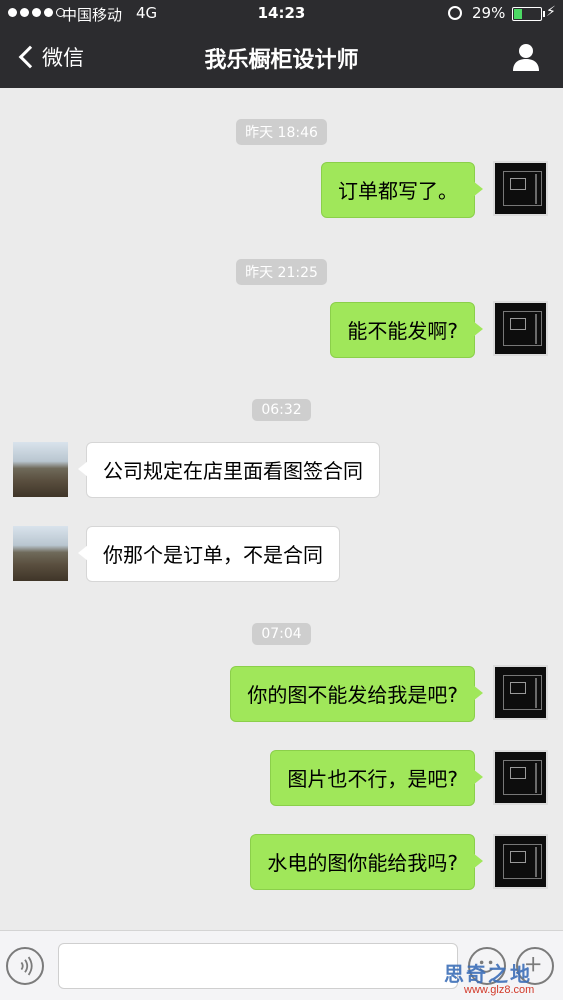  What do you see at coordinates (356, 694) in the screenshot?
I see `sent-message-bubble: 你的图不能发给我是吧?` at bounding box center [356, 694].